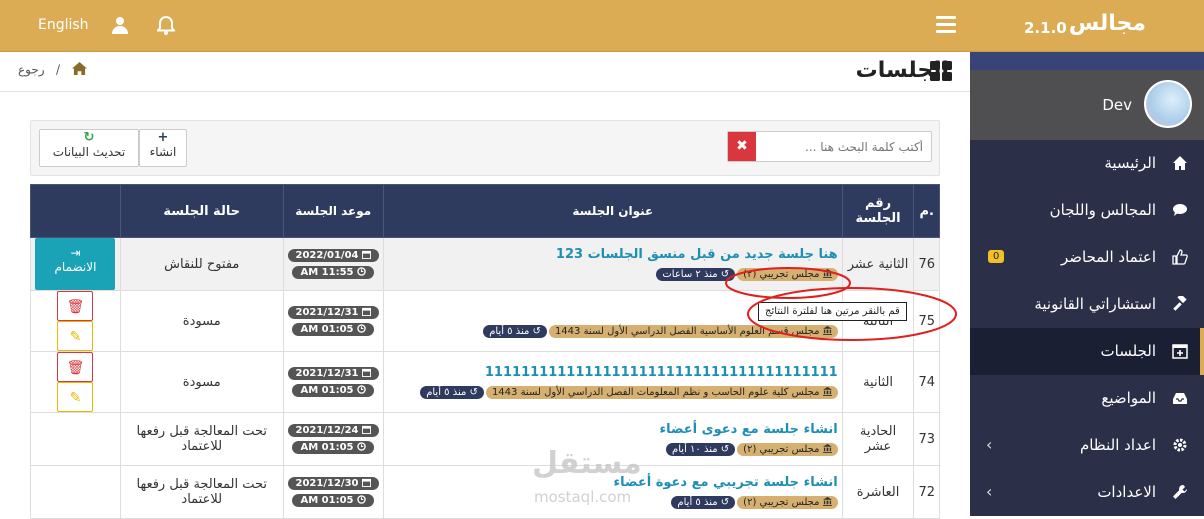 Image resolution: width=1204 pixels, height=519 pixels. Describe the element at coordinates (941, 73) in the screenshot. I see `grid-icon` at that location.